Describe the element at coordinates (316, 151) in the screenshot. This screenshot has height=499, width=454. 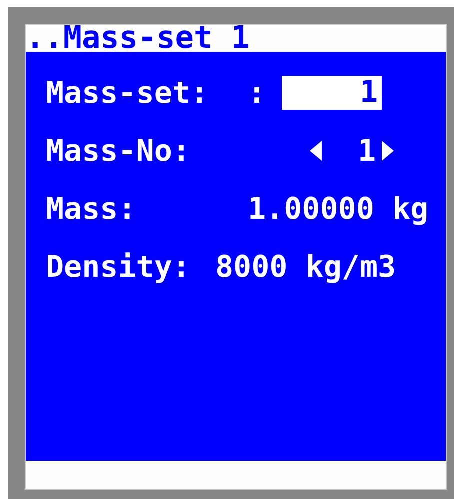
I see `left-arrow-icon` at that location.